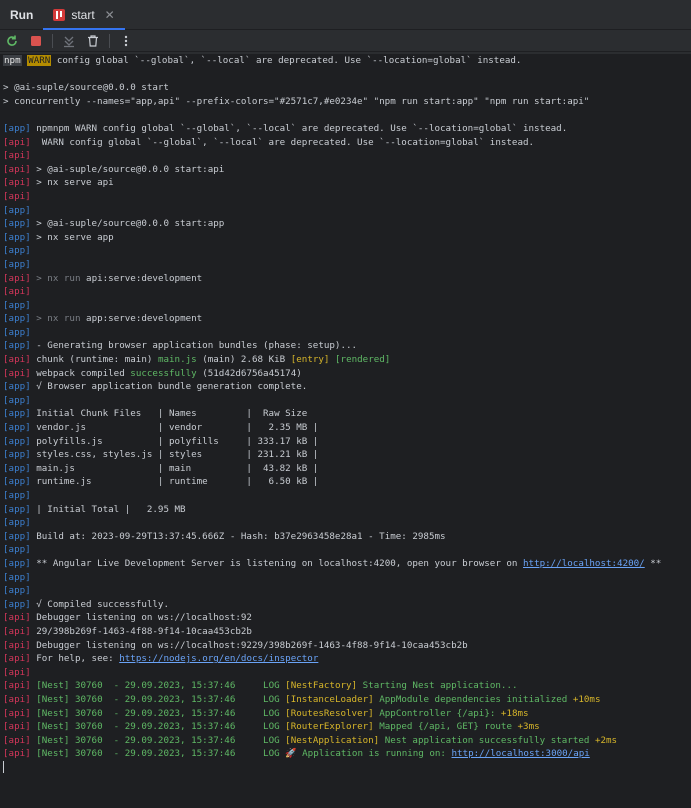 The image size is (691, 808). Describe the element at coordinates (55, 278) in the screenshot. I see `console-text: > nx run` at that location.